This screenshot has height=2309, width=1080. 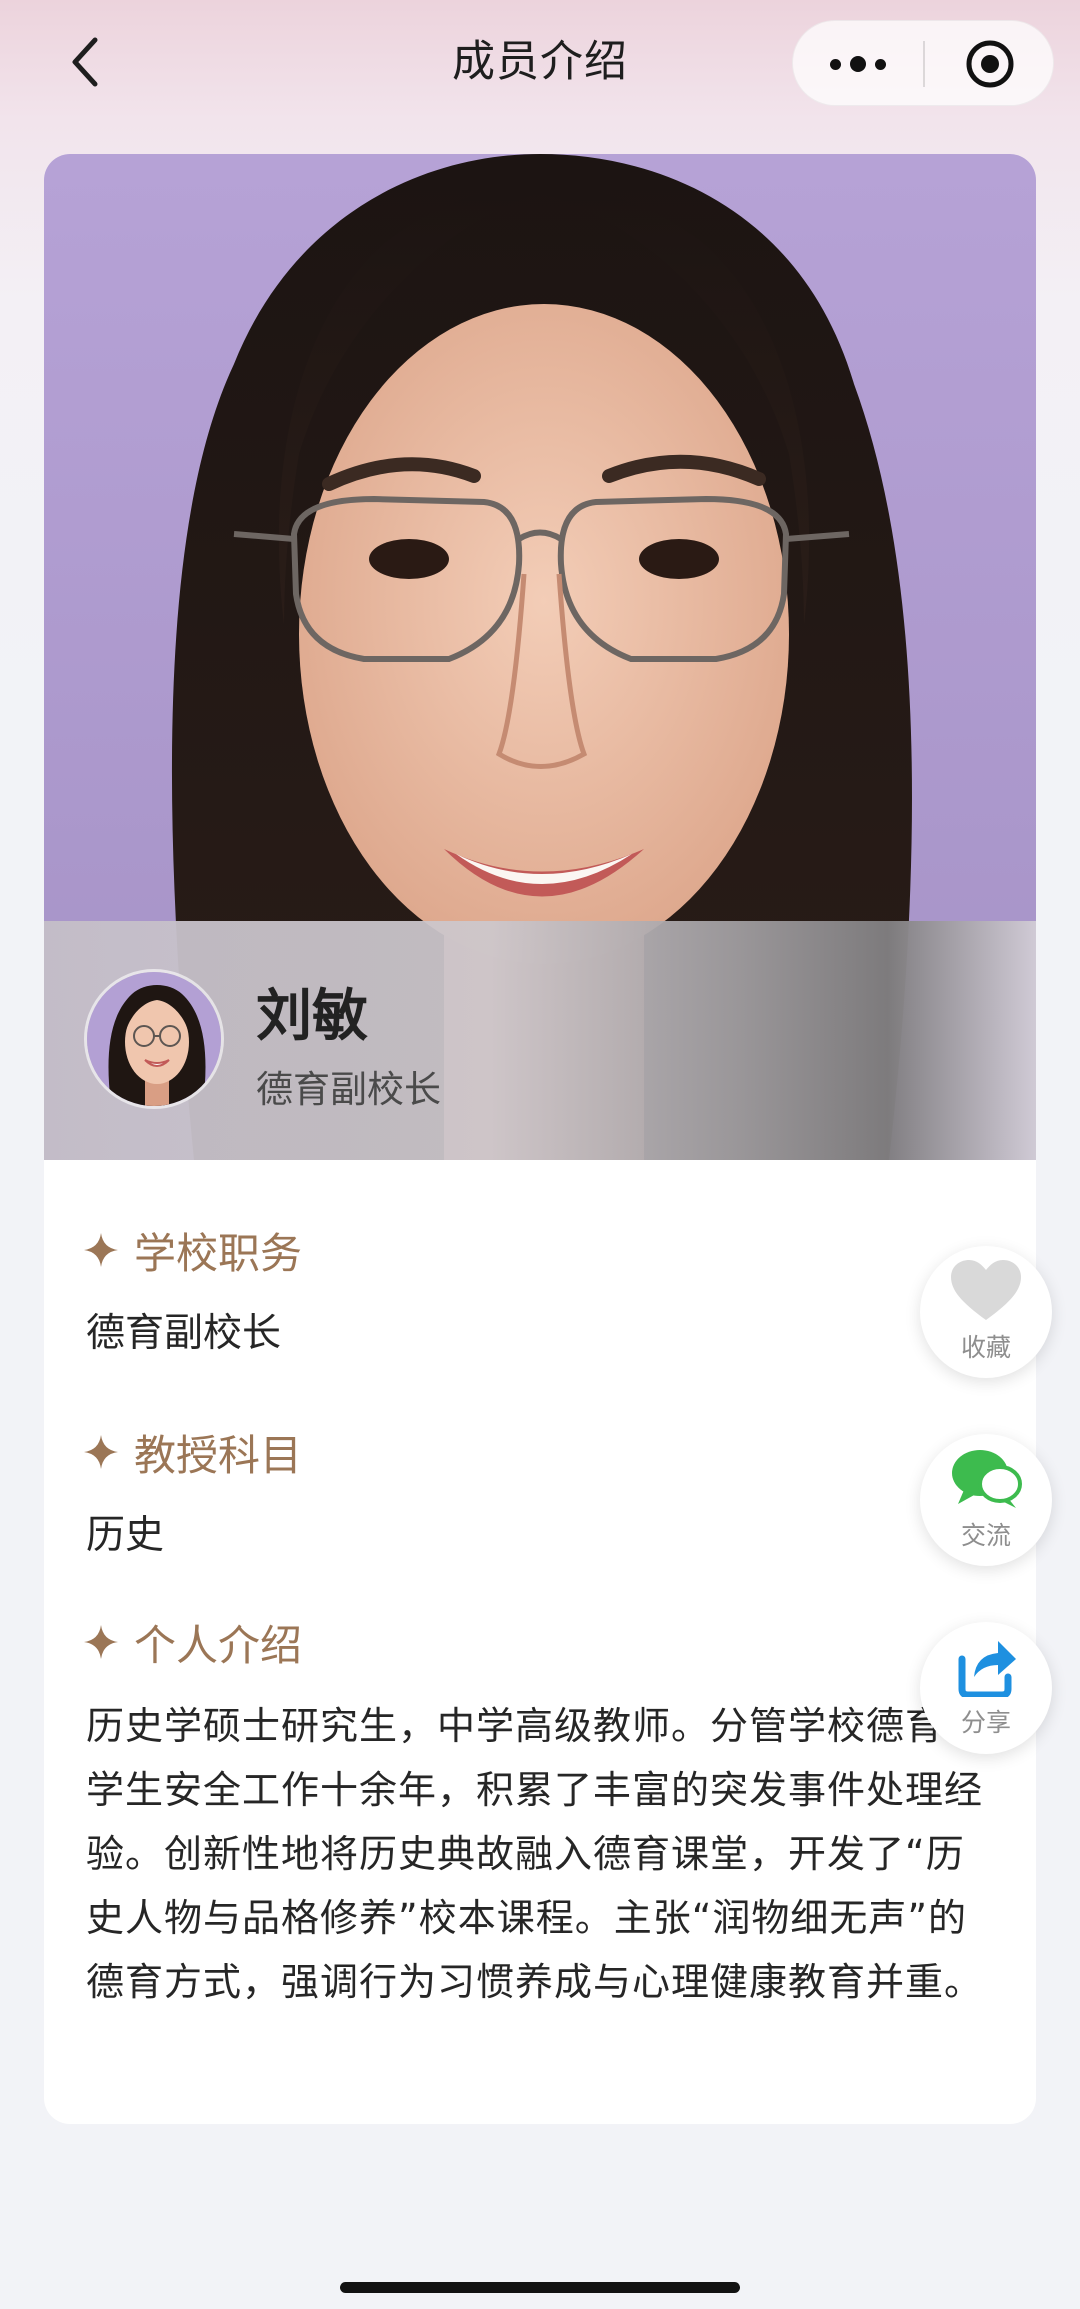 I want to click on more-button, so click(x=858, y=64).